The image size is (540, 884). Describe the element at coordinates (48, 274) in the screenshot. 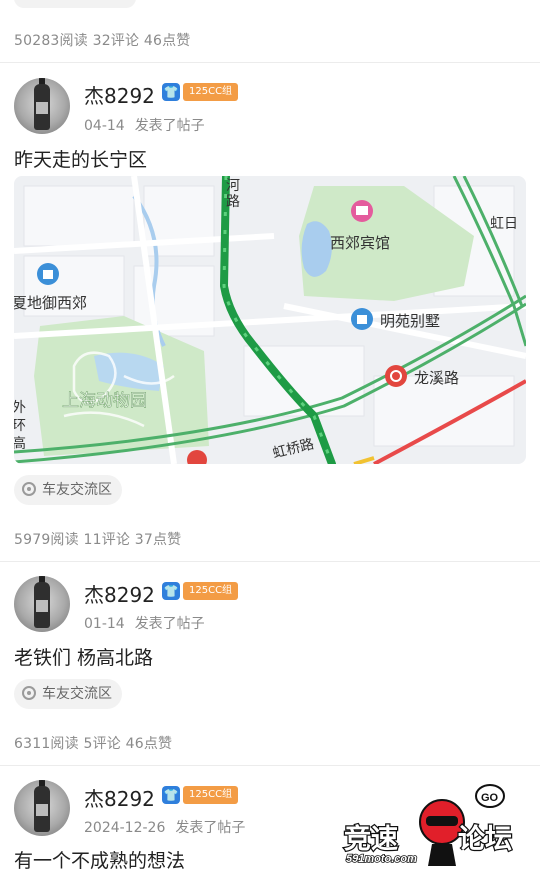

I see `poi-xiajia-icon` at that location.